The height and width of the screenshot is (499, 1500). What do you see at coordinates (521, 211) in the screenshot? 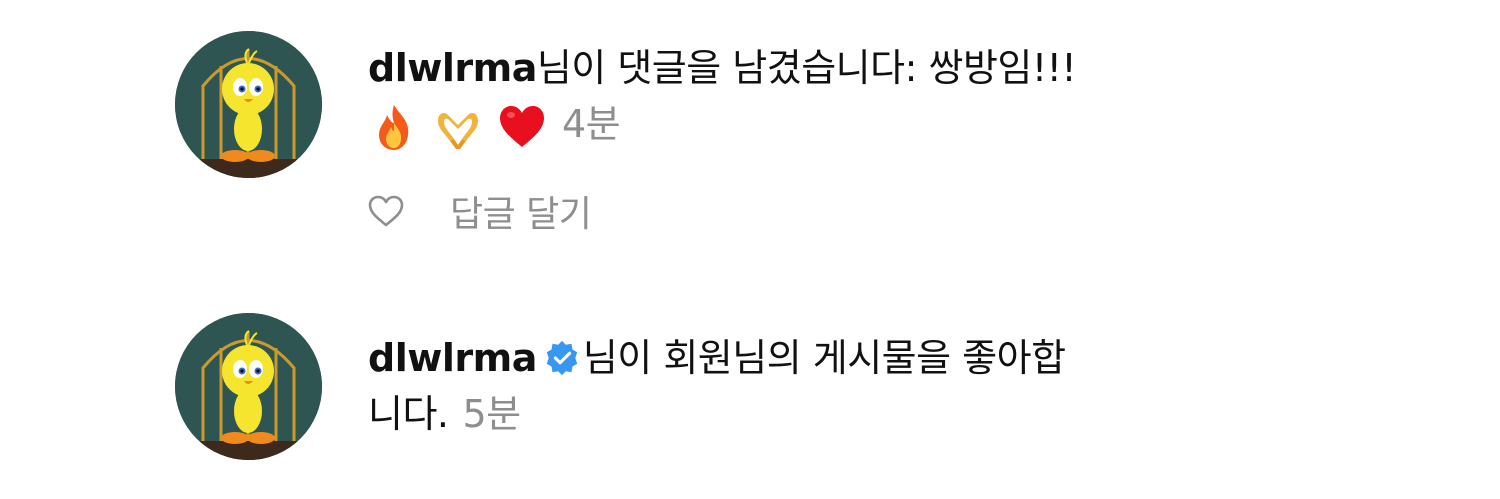
I see `reply-button: 답글 달기` at bounding box center [521, 211].